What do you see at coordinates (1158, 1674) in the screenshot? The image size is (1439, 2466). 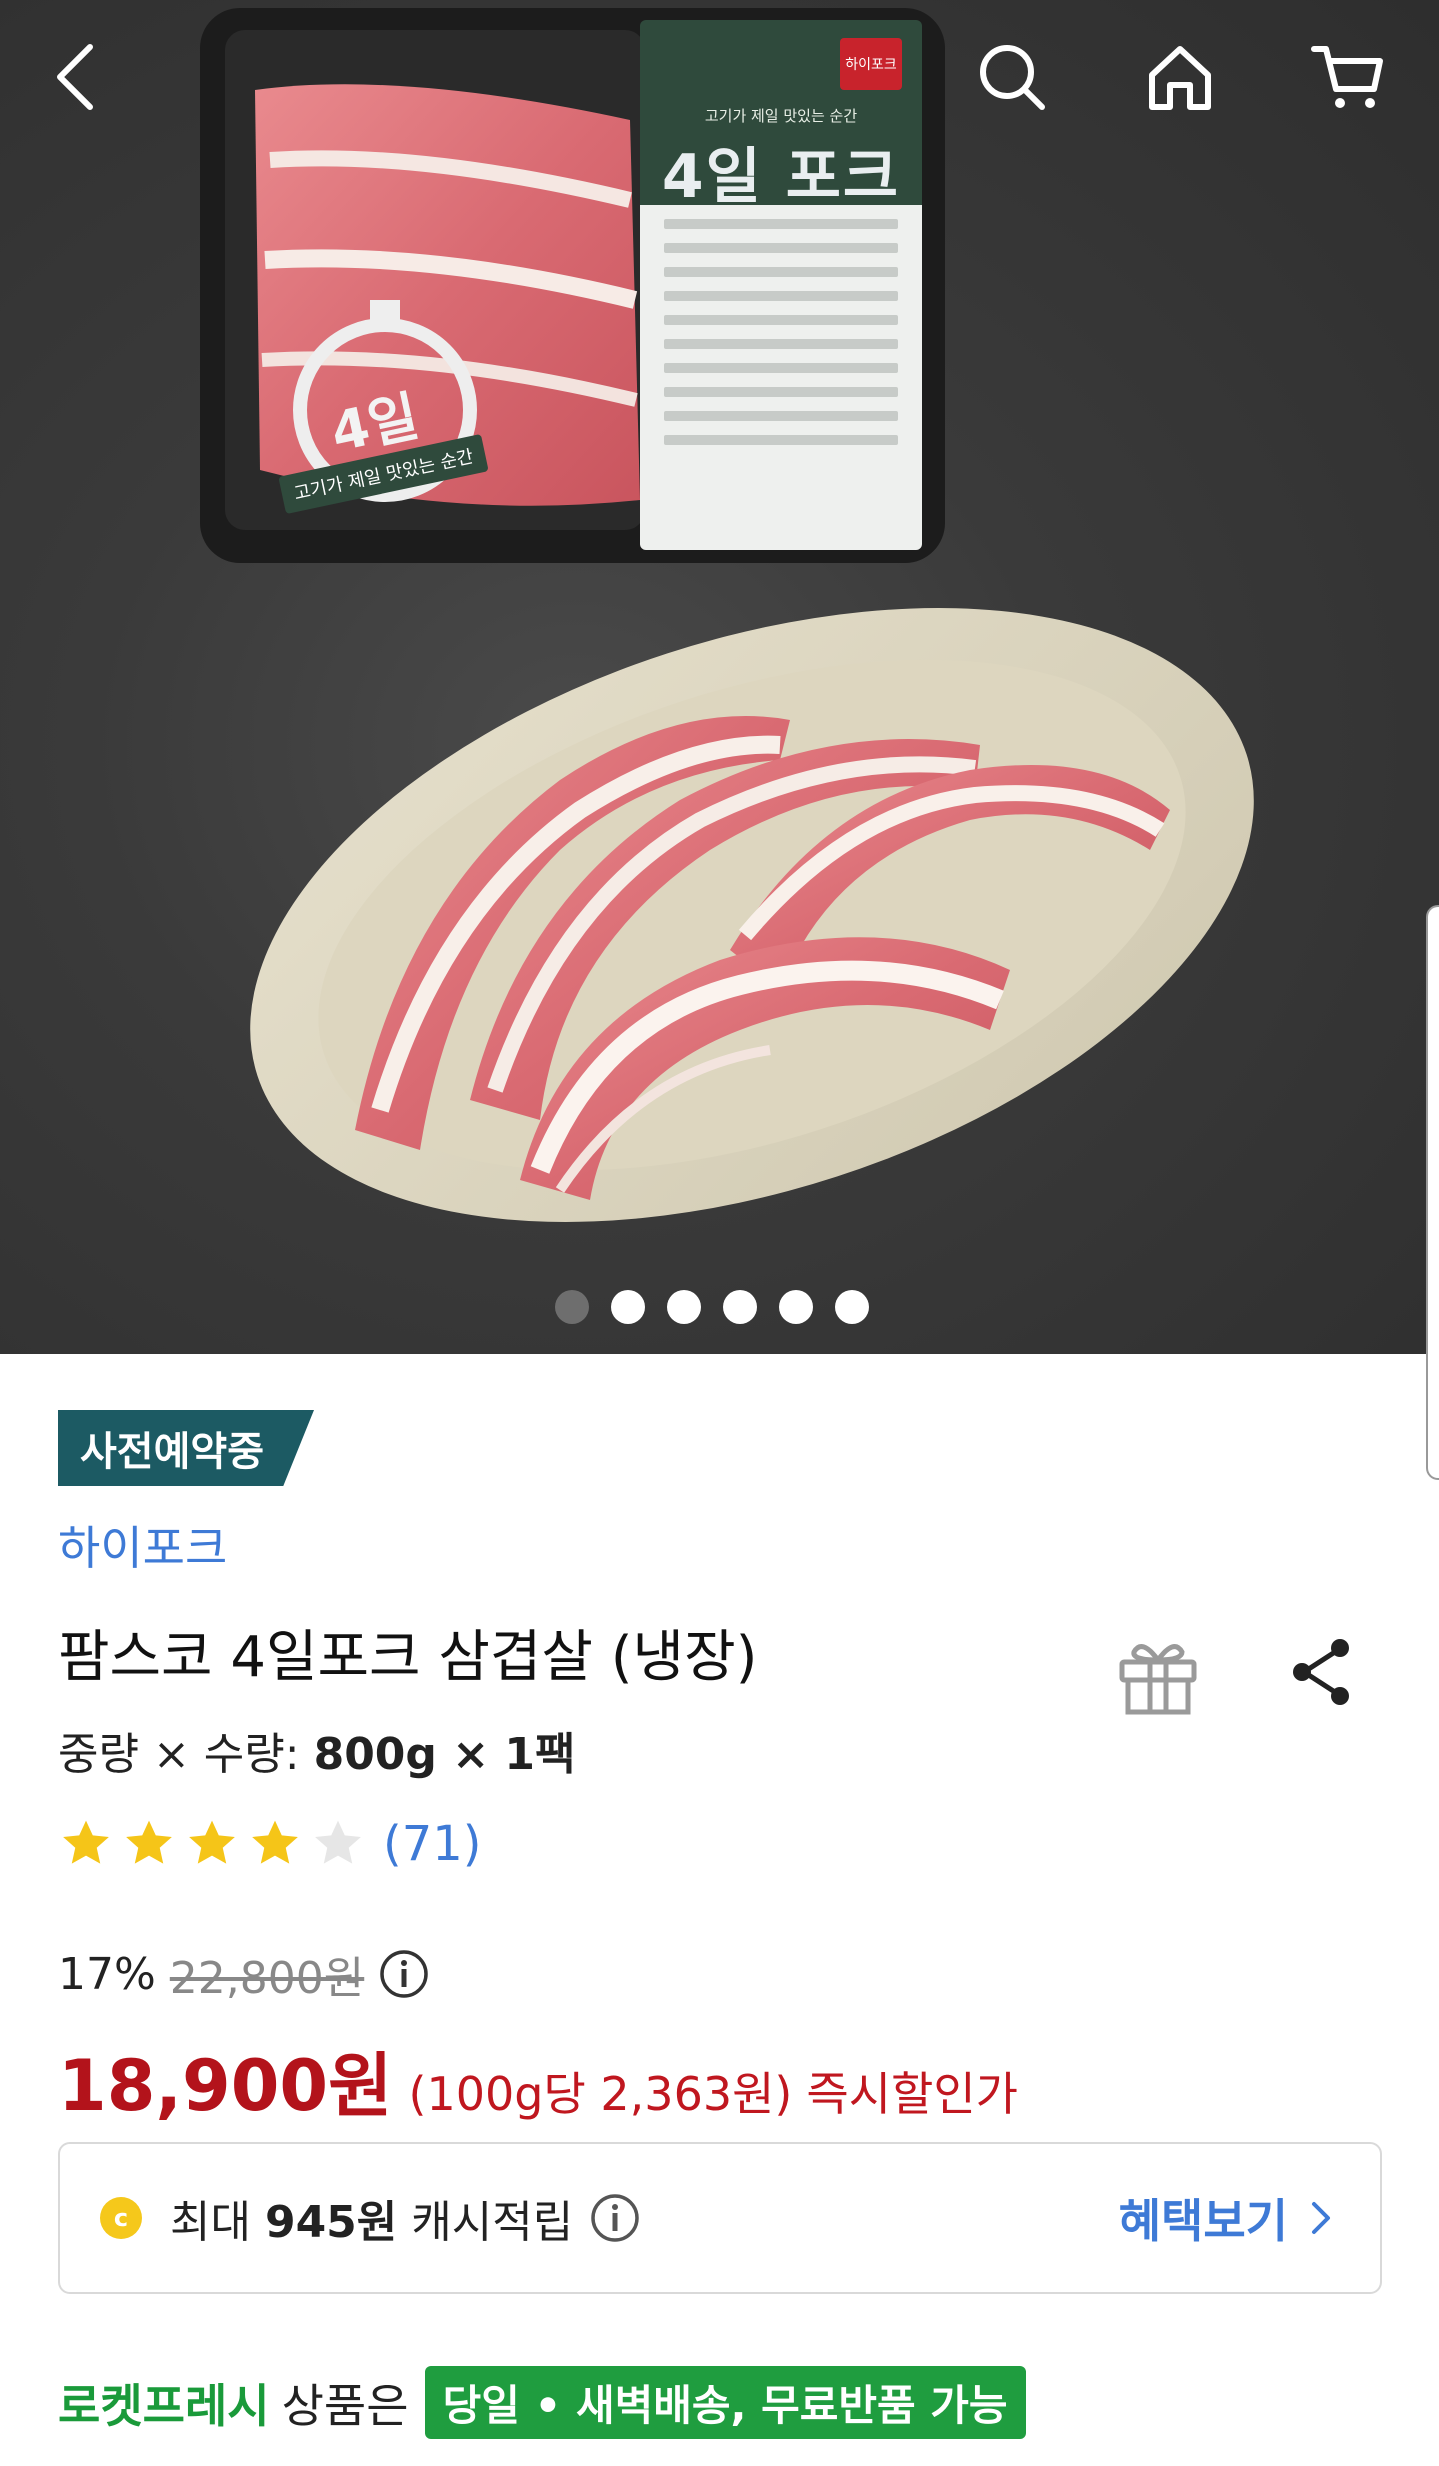 I see `gift-icon` at bounding box center [1158, 1674].